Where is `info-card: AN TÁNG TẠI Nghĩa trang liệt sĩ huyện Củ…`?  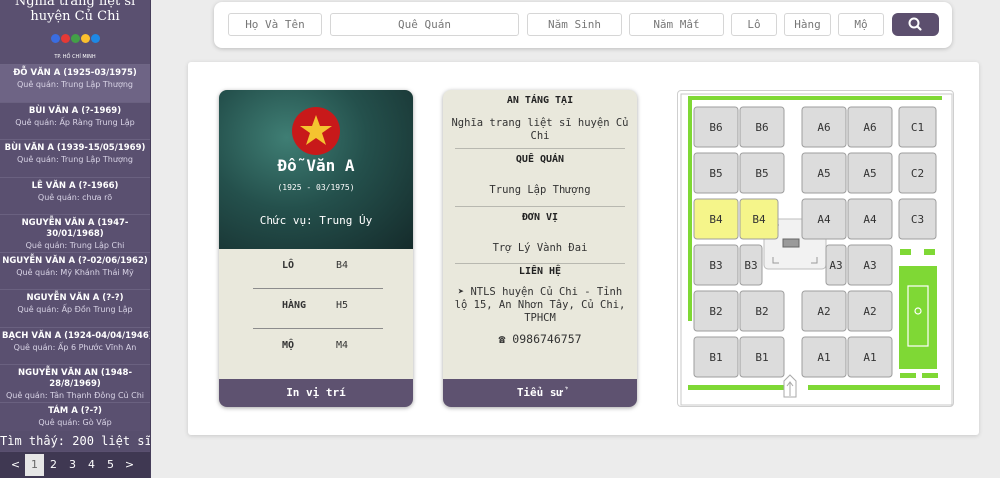
info-card: AN TÁNG TẠI Nghĩa trang liệt sĩ huyện Củ… is located at coordinates (540, 248).